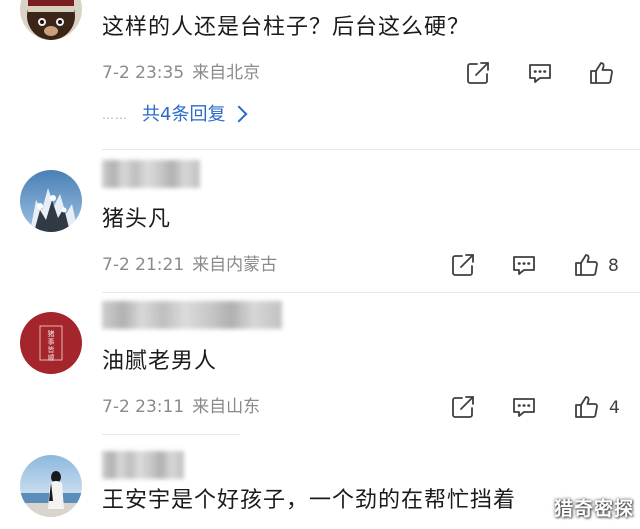 This screenshot has width=640, height=529. I want to click on bear-avatar-icon, so click(51, 20).